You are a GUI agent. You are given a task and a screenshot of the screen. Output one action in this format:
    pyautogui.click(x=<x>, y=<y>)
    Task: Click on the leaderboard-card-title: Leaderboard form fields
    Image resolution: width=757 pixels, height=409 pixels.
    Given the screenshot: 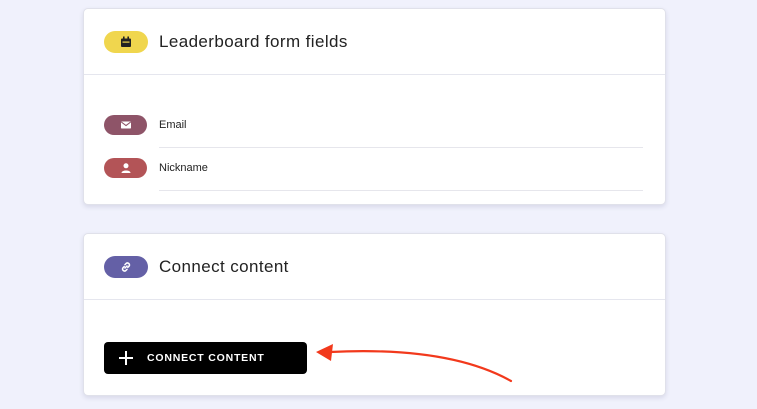 What is the action you would take?
    pyautogui.click(x=253, y=41)
    